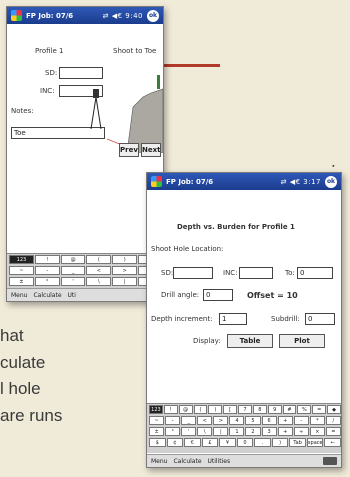  Describe the element at coordinates (175, 442) in the screenshot. I see `key: ¢` at that location.